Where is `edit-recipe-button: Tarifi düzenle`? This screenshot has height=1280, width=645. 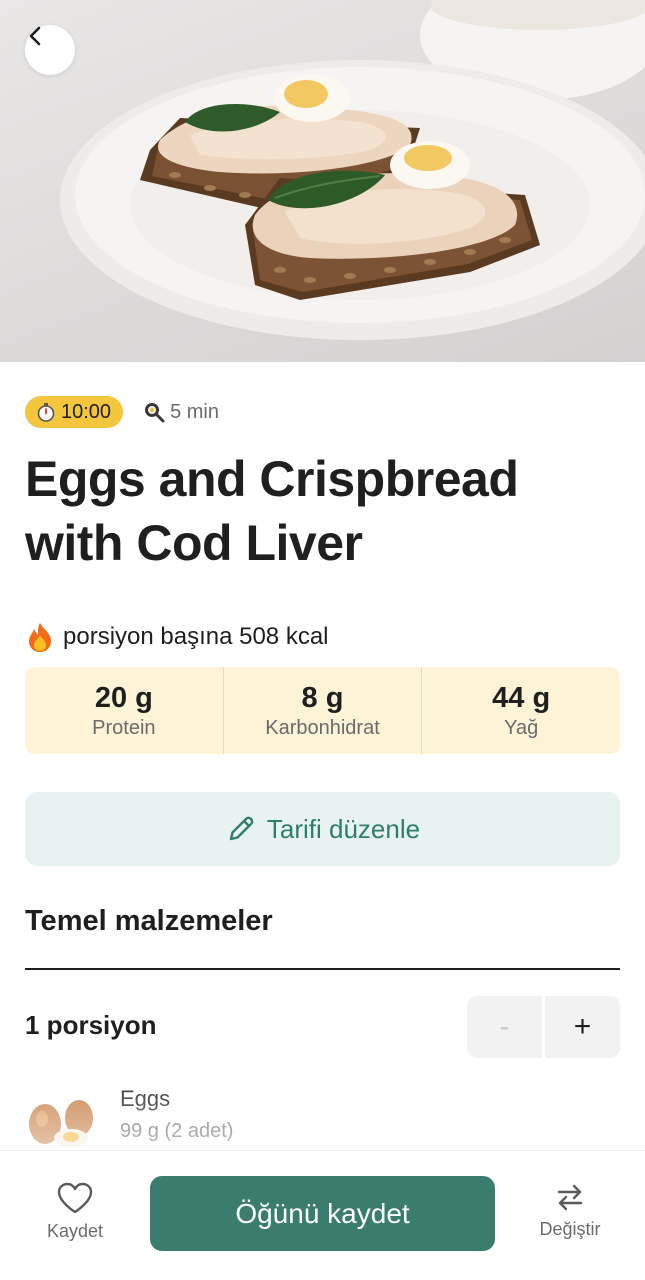 edit-recipe-button: Tarifi düzenle is located at coordinates (322, 829).